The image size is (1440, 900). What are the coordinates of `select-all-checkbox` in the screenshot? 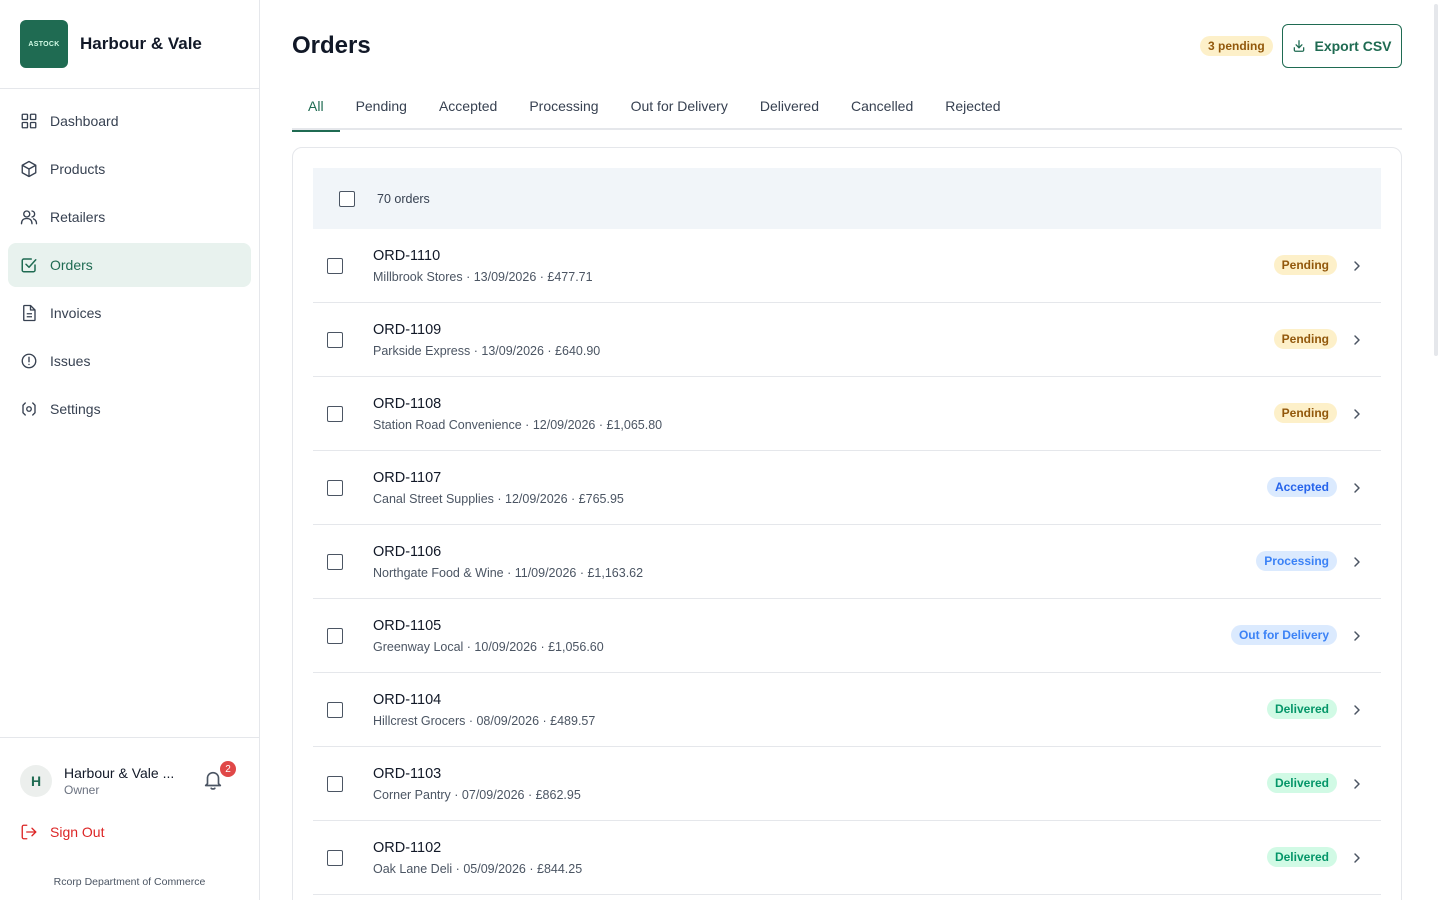 It's located at (347, 198).